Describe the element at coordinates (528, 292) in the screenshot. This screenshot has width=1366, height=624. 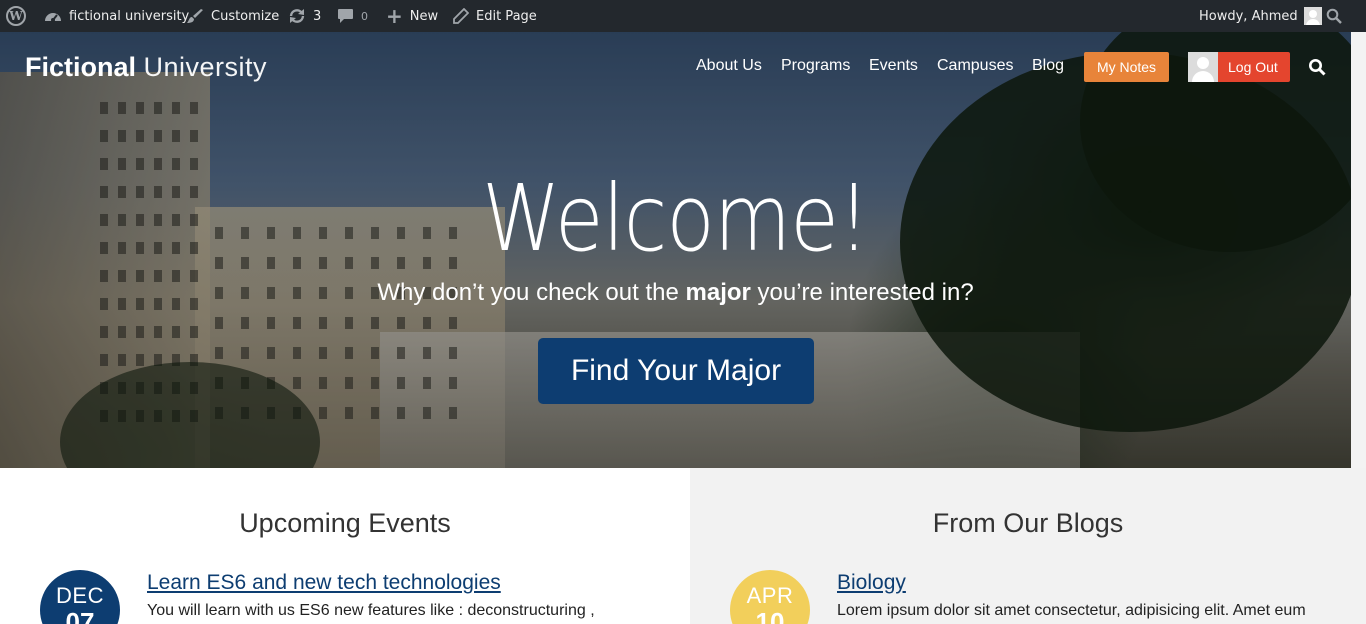
I see `tagline-start: Why don’t you check out the` at that location.